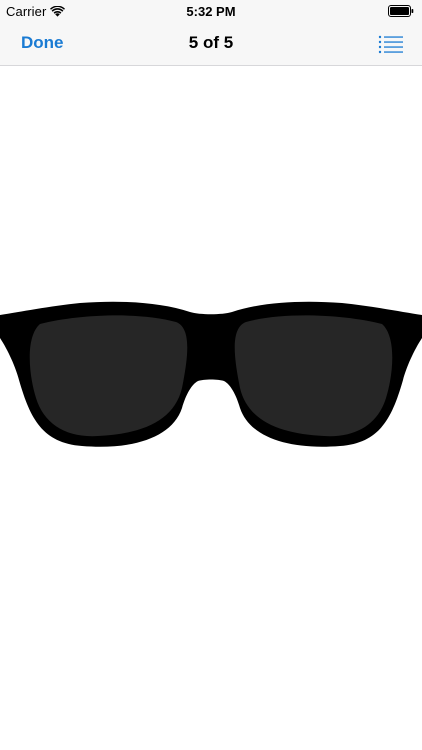  What do you see at coordinates (211, 44) in the screenshot?
I see `navigation-bar: Done 5 of 5` at bounding box center [211, 44].